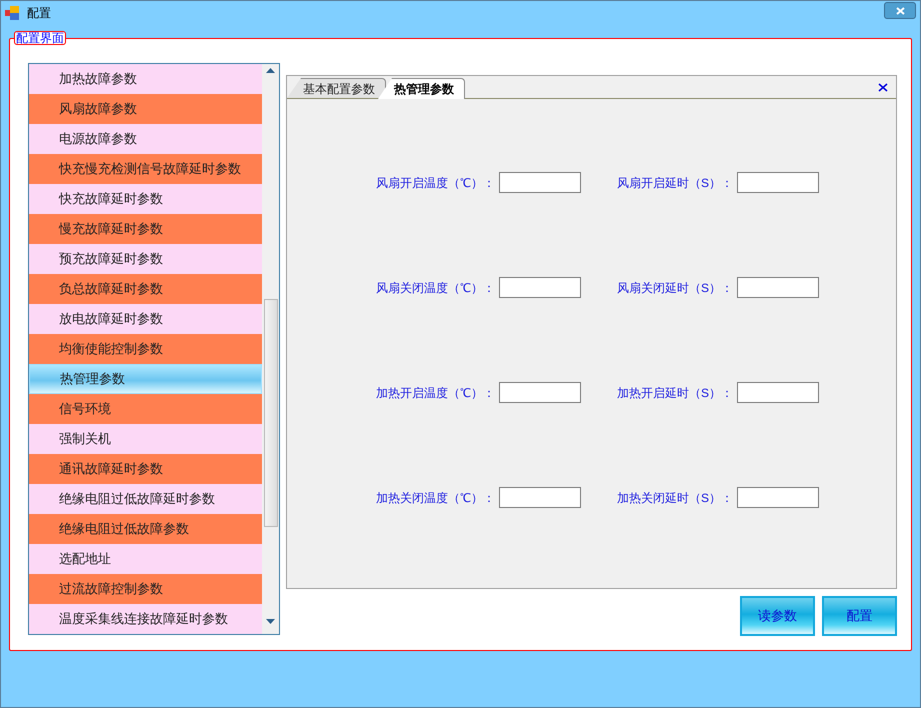 The image size is (921, 708). I want to click on field-label: 风扇关闭延时（S）：, so click(675, 288).